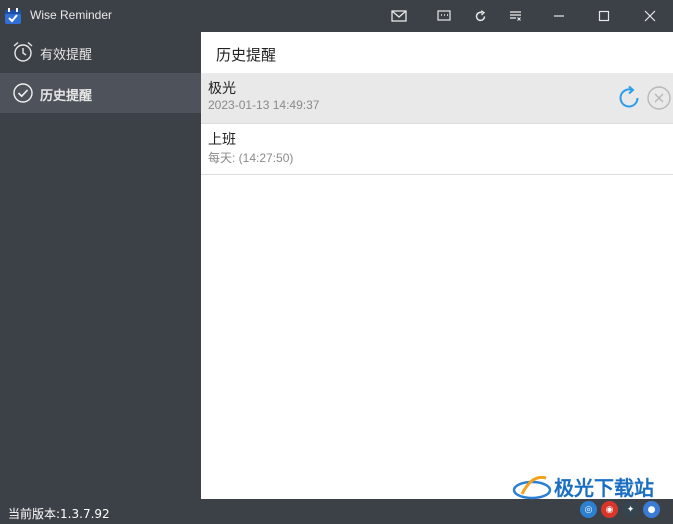  What do you see at coordinates (336, 16) in the screenshot?
I see `title-bar: Wise Reminder` at bounding box center [336, 16].